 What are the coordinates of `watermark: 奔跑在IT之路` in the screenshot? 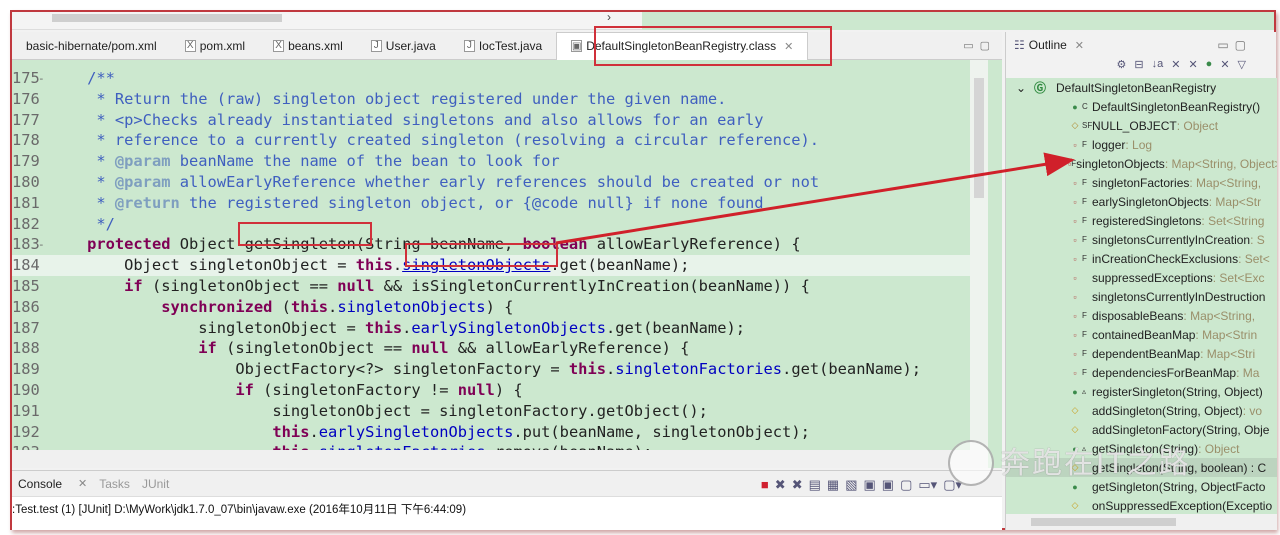 It's located at (1095, 463).